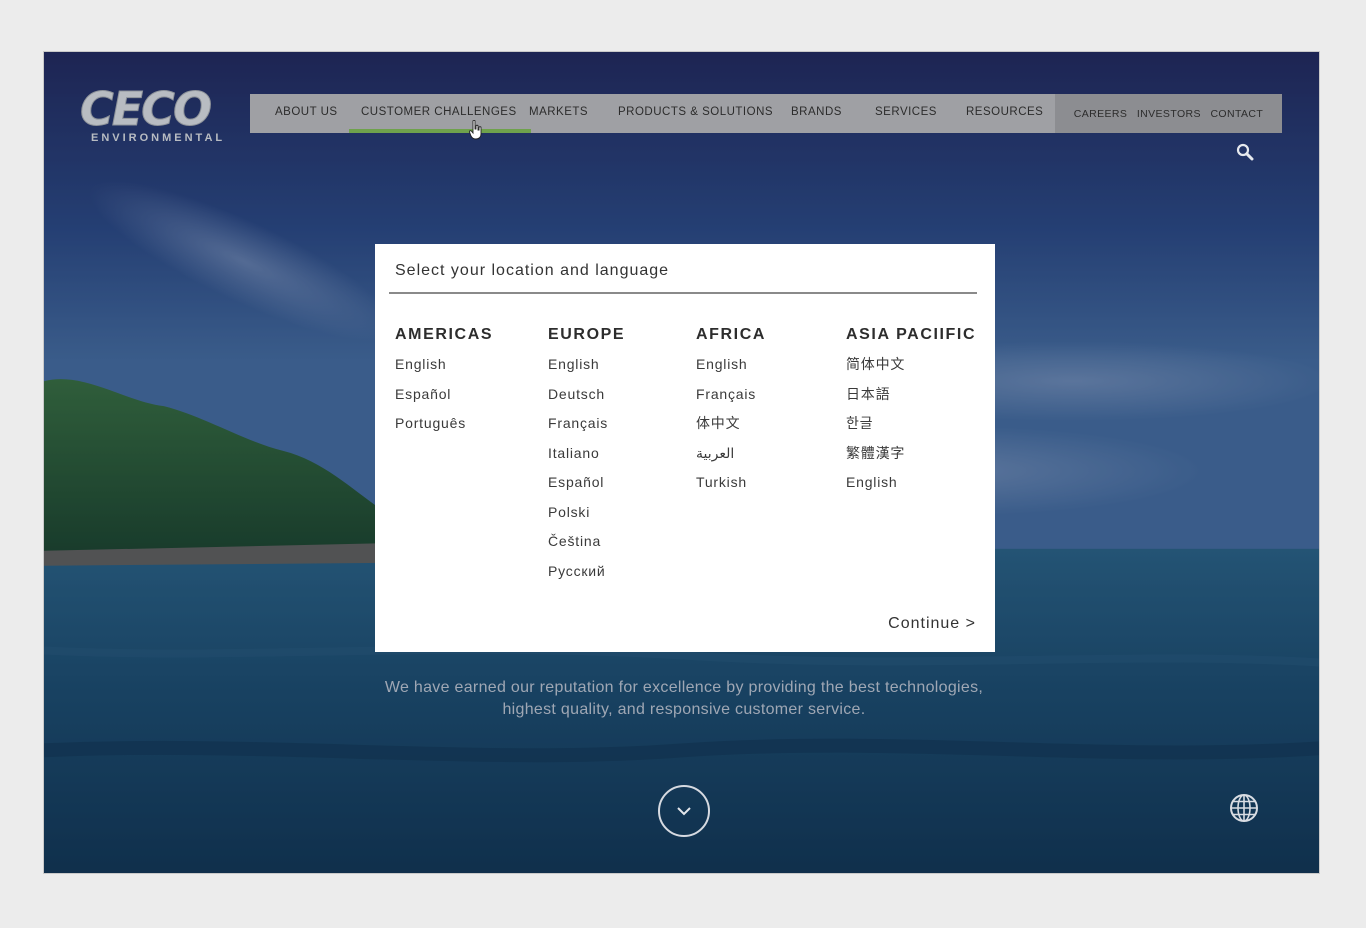  Describe the element at coordinates (932, 624) in the screenshot. I see `continue-button: Continue >` at that location.